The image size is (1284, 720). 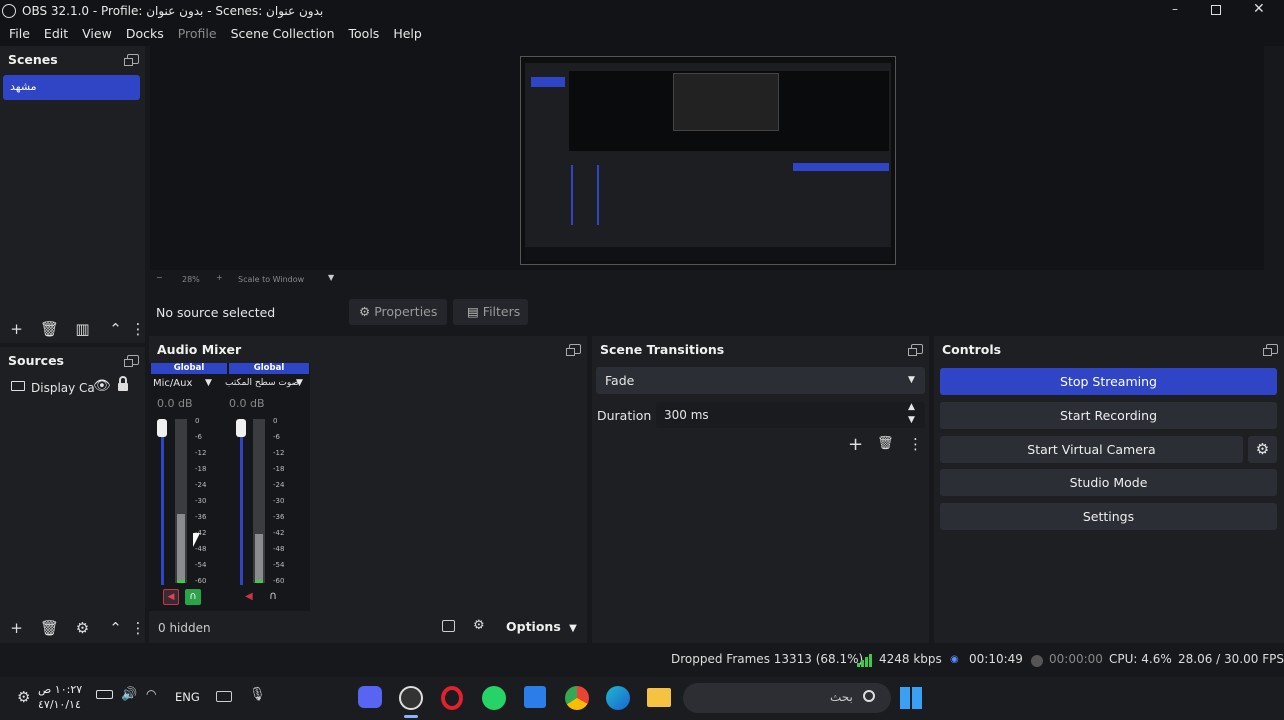 I want to click on menu-file: File, so click(x=19, y=34).